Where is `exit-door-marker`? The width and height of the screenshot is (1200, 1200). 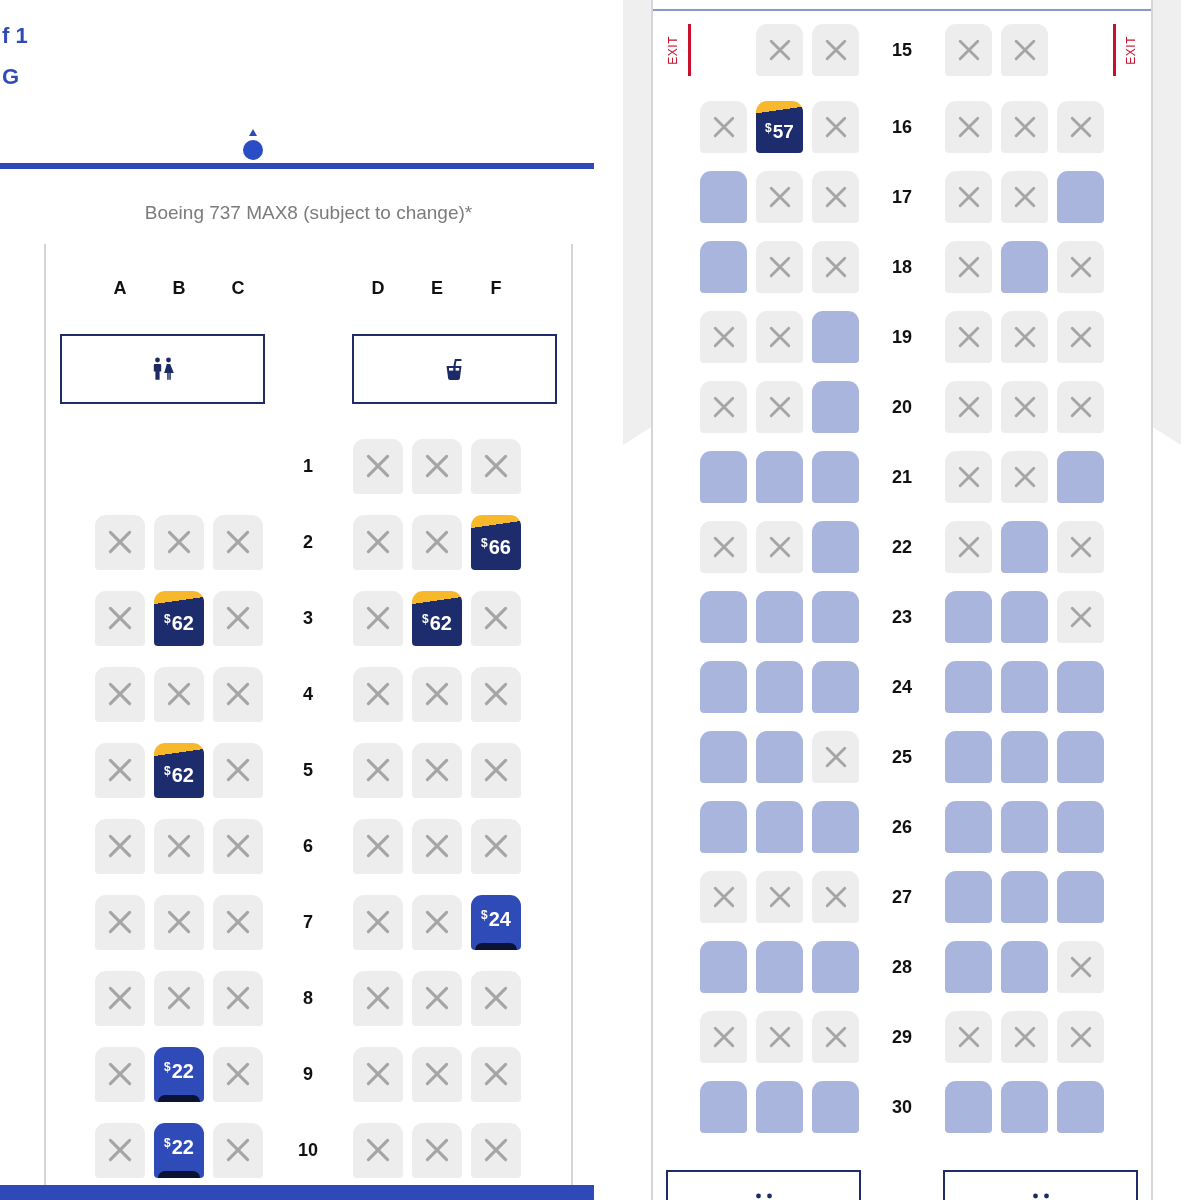 exit-door-marker is located at coordinates (689, 50).